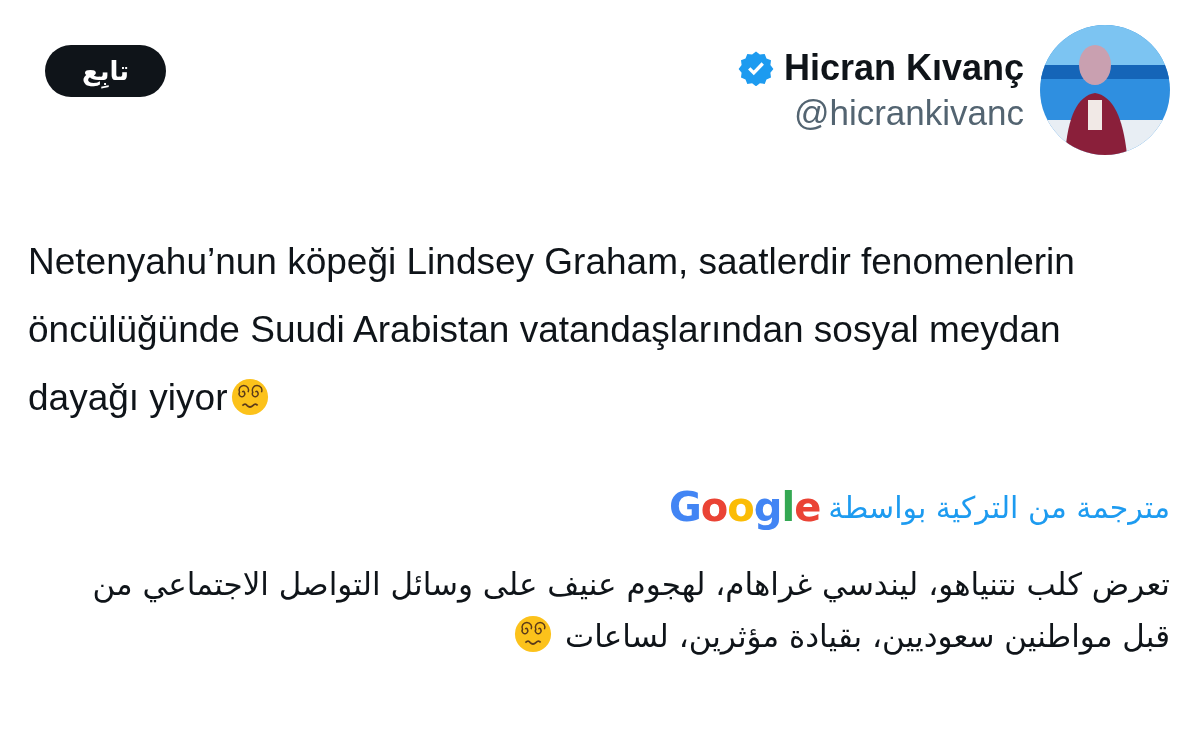 The height and width of the screenshot is (745, 1200). Describe the element at coordinates (903, 68) in the screenshot. I see `author-name: Hicran Kıvanç` at that location.